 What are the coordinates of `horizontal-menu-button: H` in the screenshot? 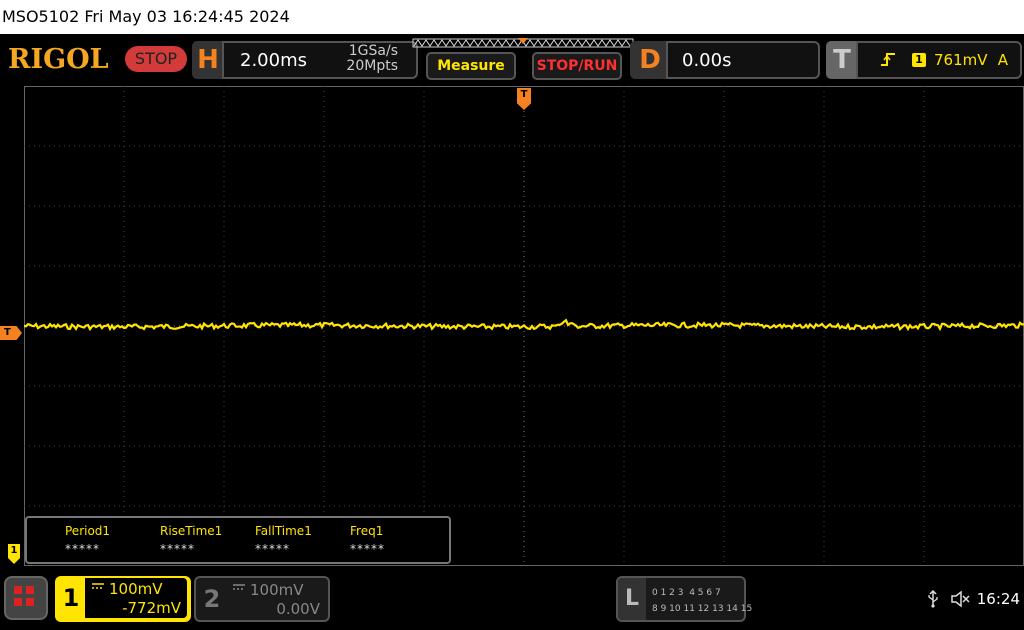 It's located at (208, 60).